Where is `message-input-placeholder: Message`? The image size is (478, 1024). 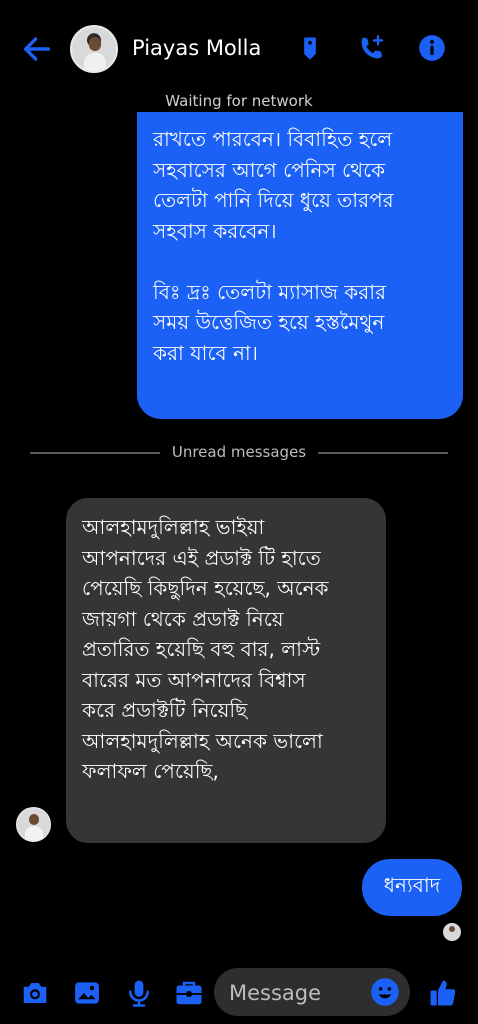 message-input-placeholder: Message is located at coordinates (275, 993).